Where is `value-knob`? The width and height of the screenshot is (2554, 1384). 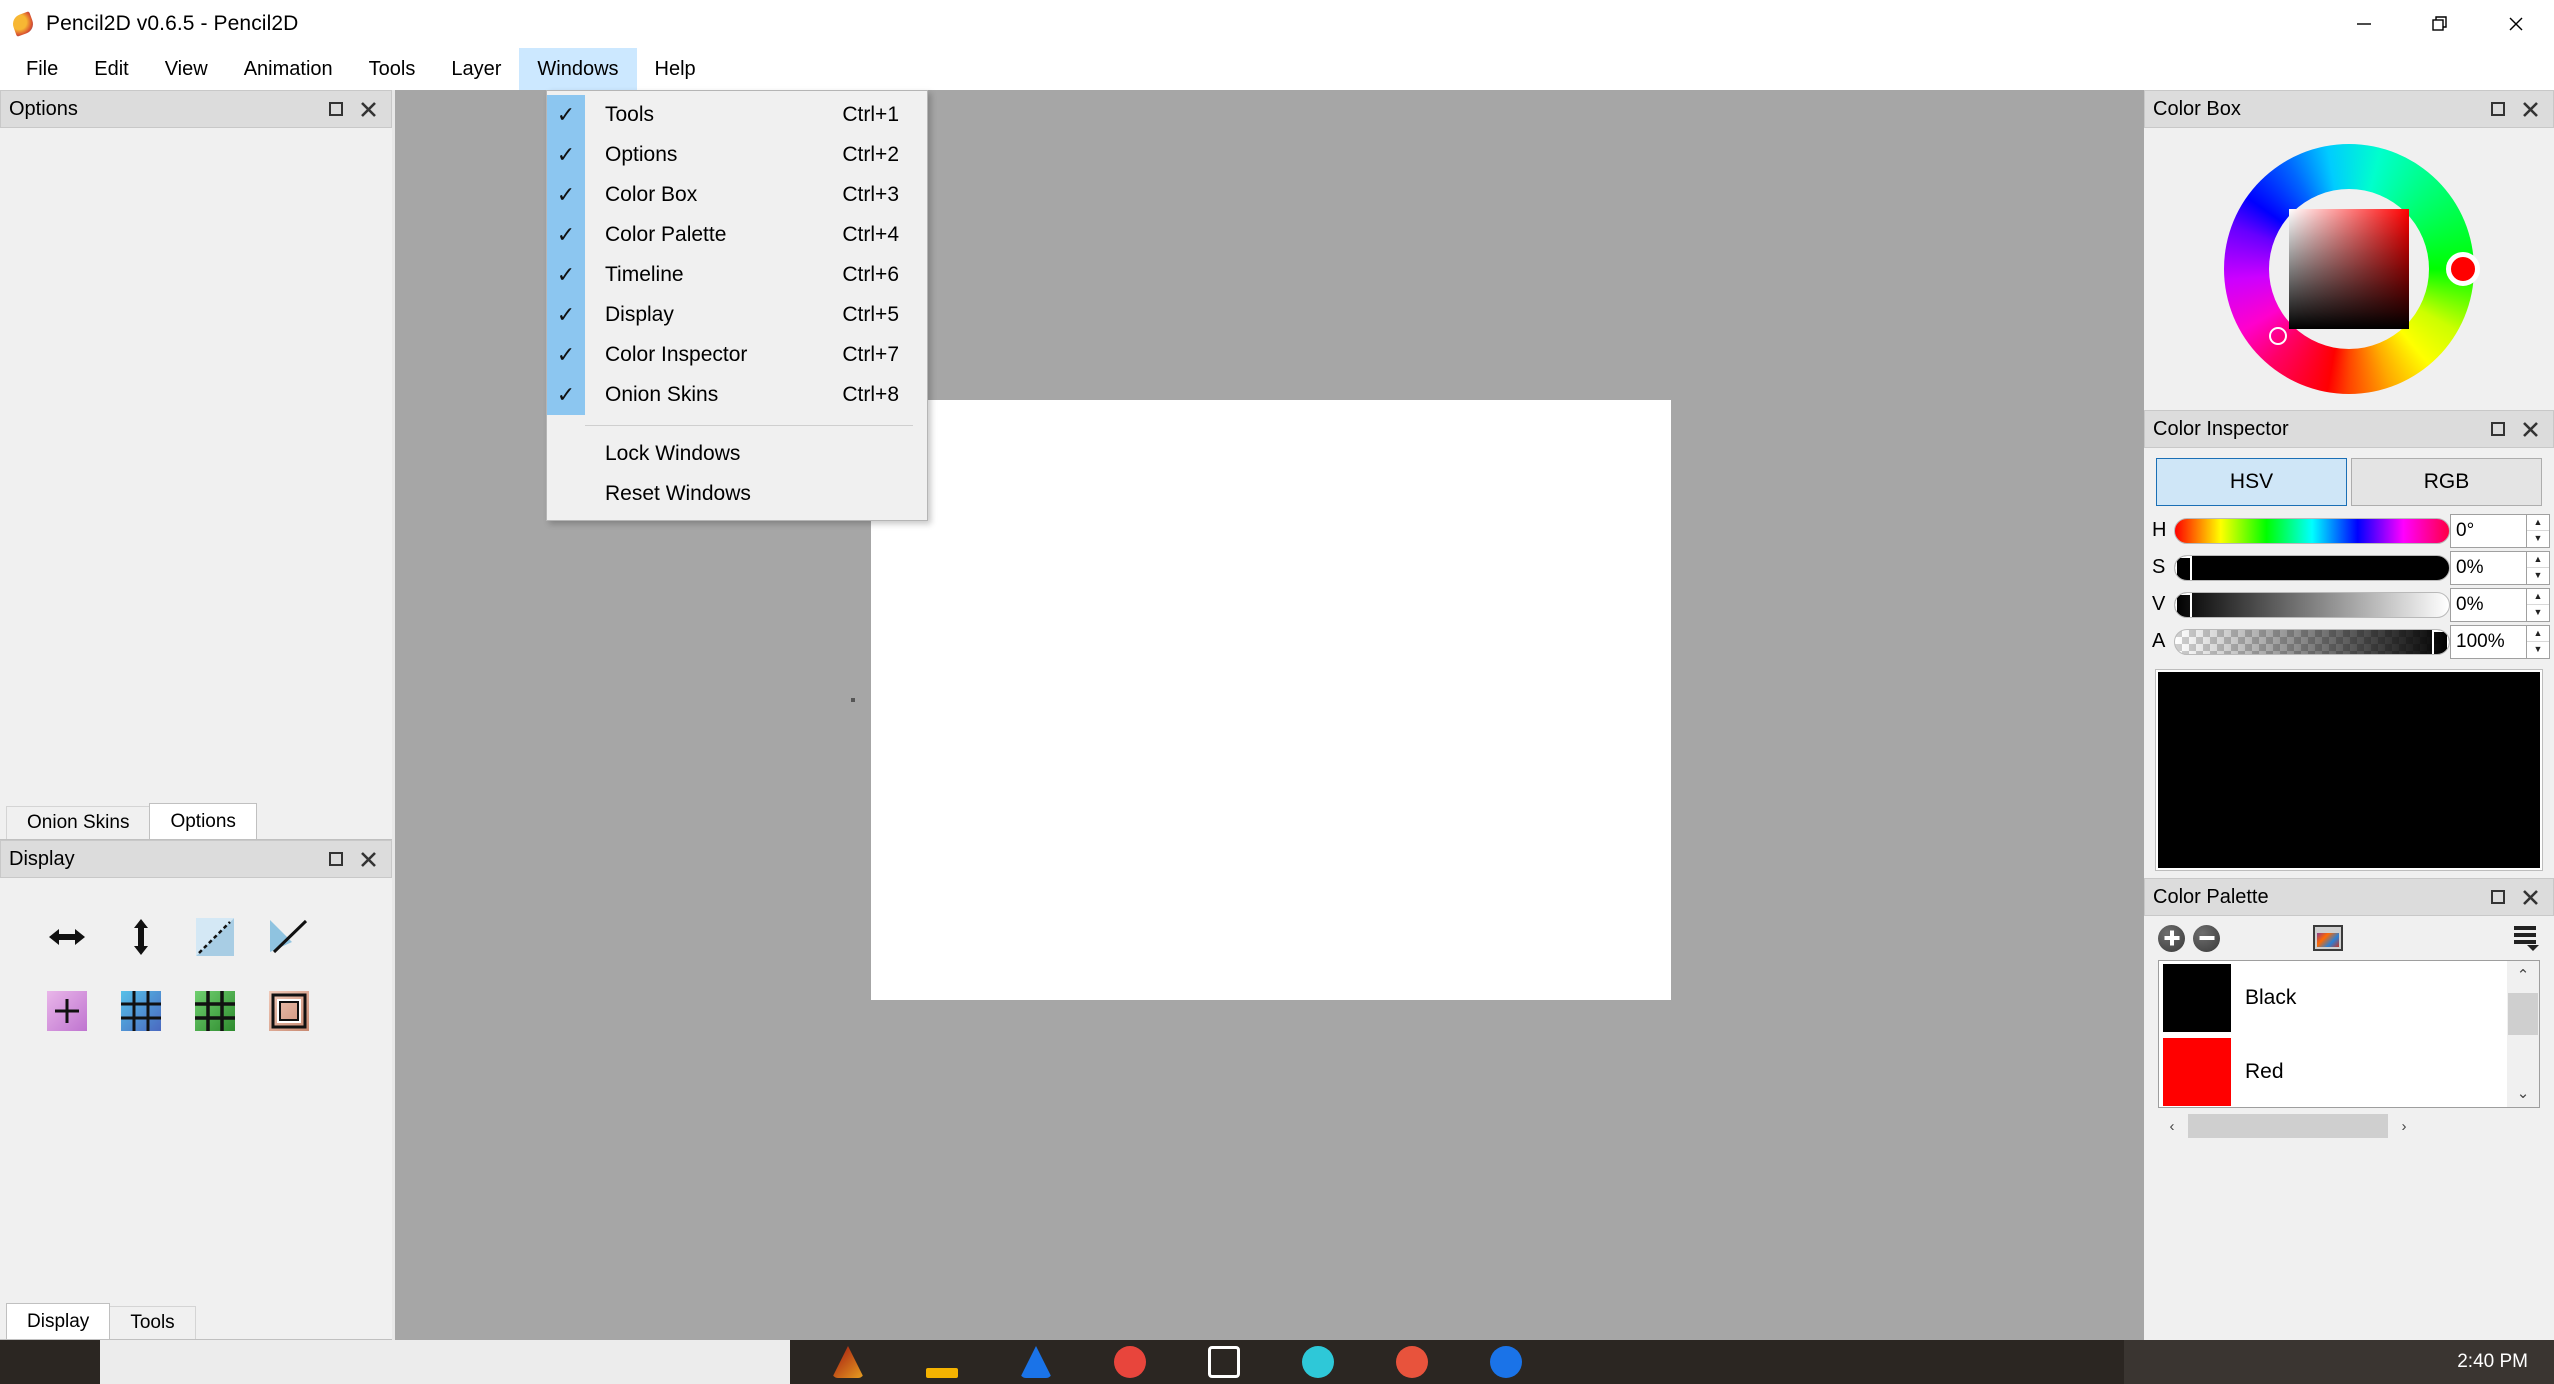
value-knob is located at coordinates (2183, 604).